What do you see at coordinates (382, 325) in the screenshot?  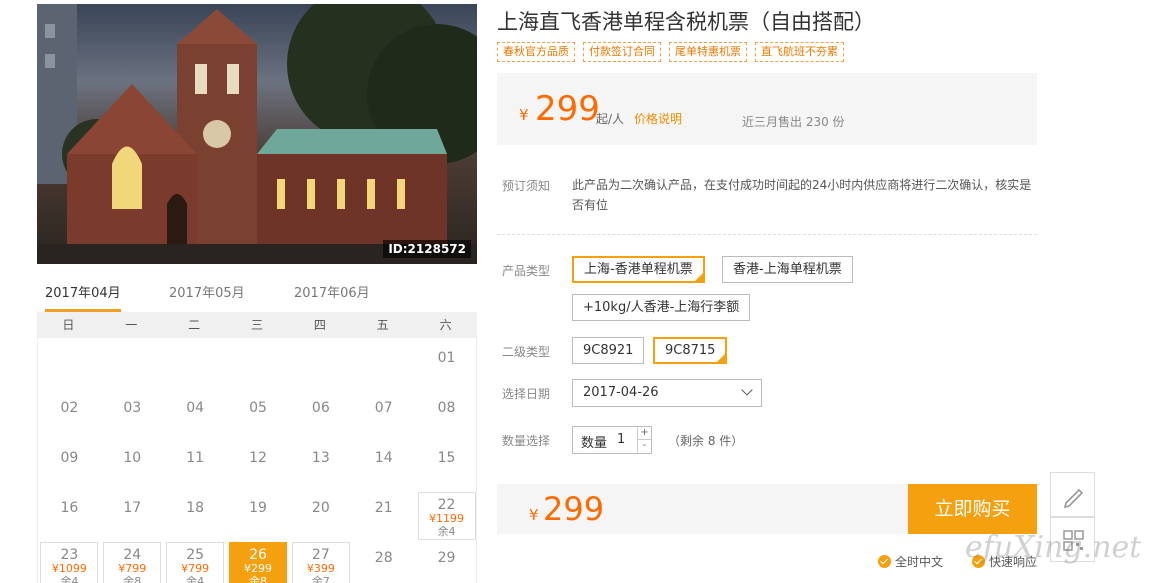 I see `weekday-fri: 五` at bounding box center [382, 325].